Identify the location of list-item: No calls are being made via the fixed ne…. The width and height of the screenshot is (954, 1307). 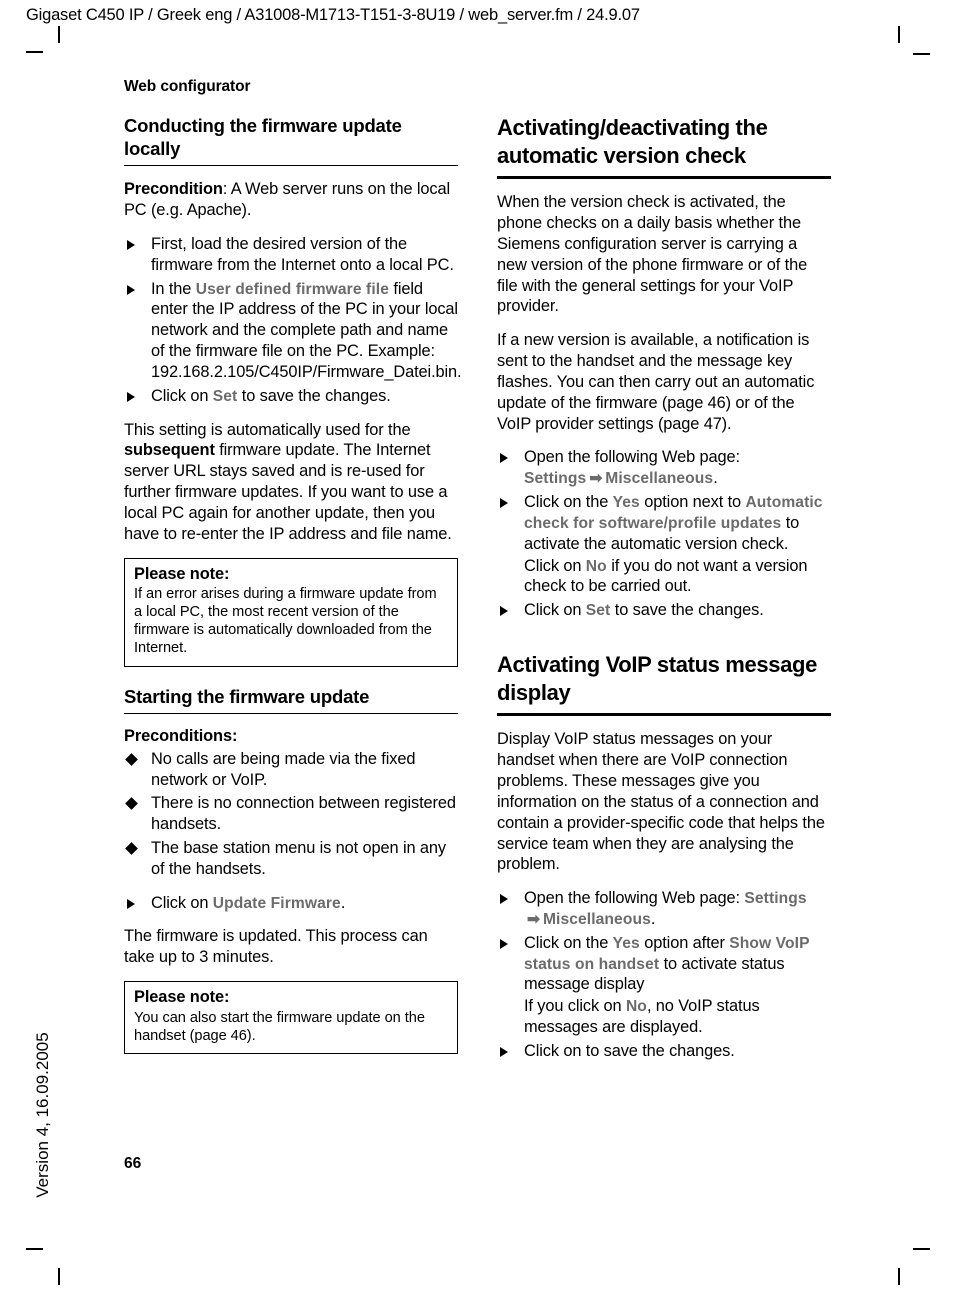
(291, 770).